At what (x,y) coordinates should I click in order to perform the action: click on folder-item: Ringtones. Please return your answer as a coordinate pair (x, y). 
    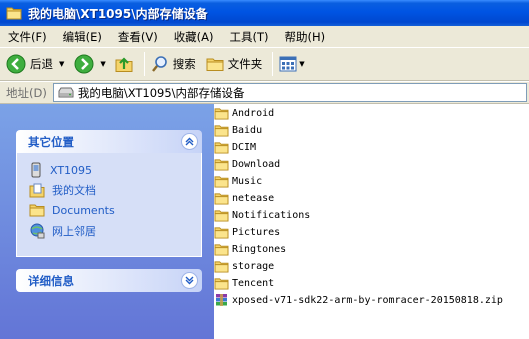
    Looking at the image, I should click on (250, 249).